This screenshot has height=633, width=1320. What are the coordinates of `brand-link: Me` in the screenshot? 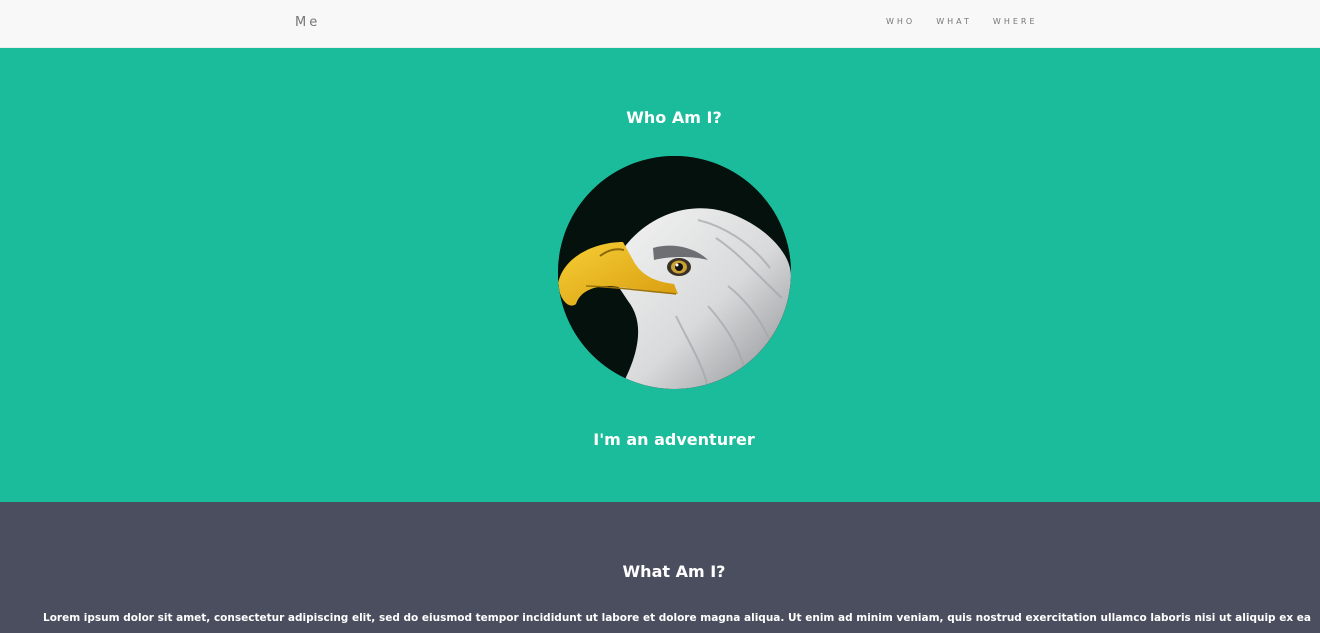 It's located at (307, 22).